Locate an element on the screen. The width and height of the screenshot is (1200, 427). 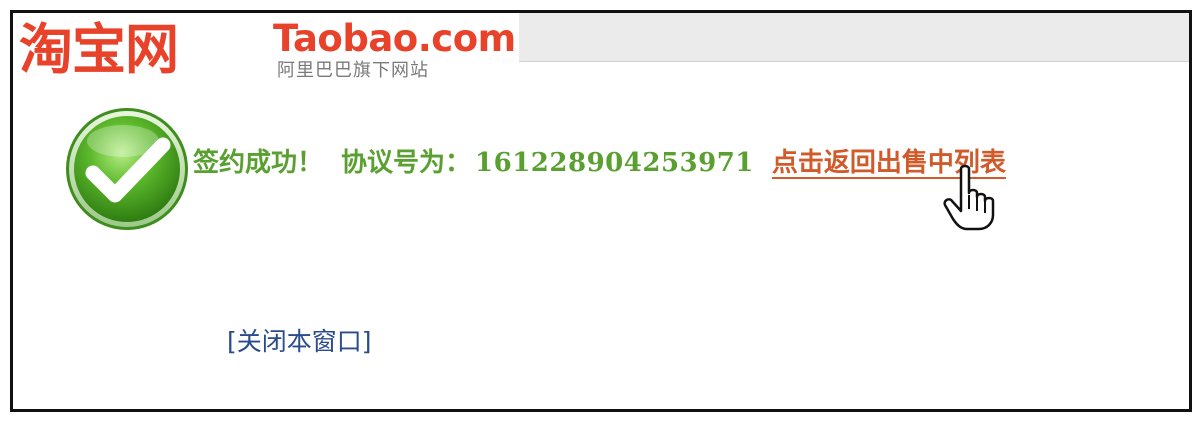
agreement-label: 协议号为： is located at coordinates (406, 163).